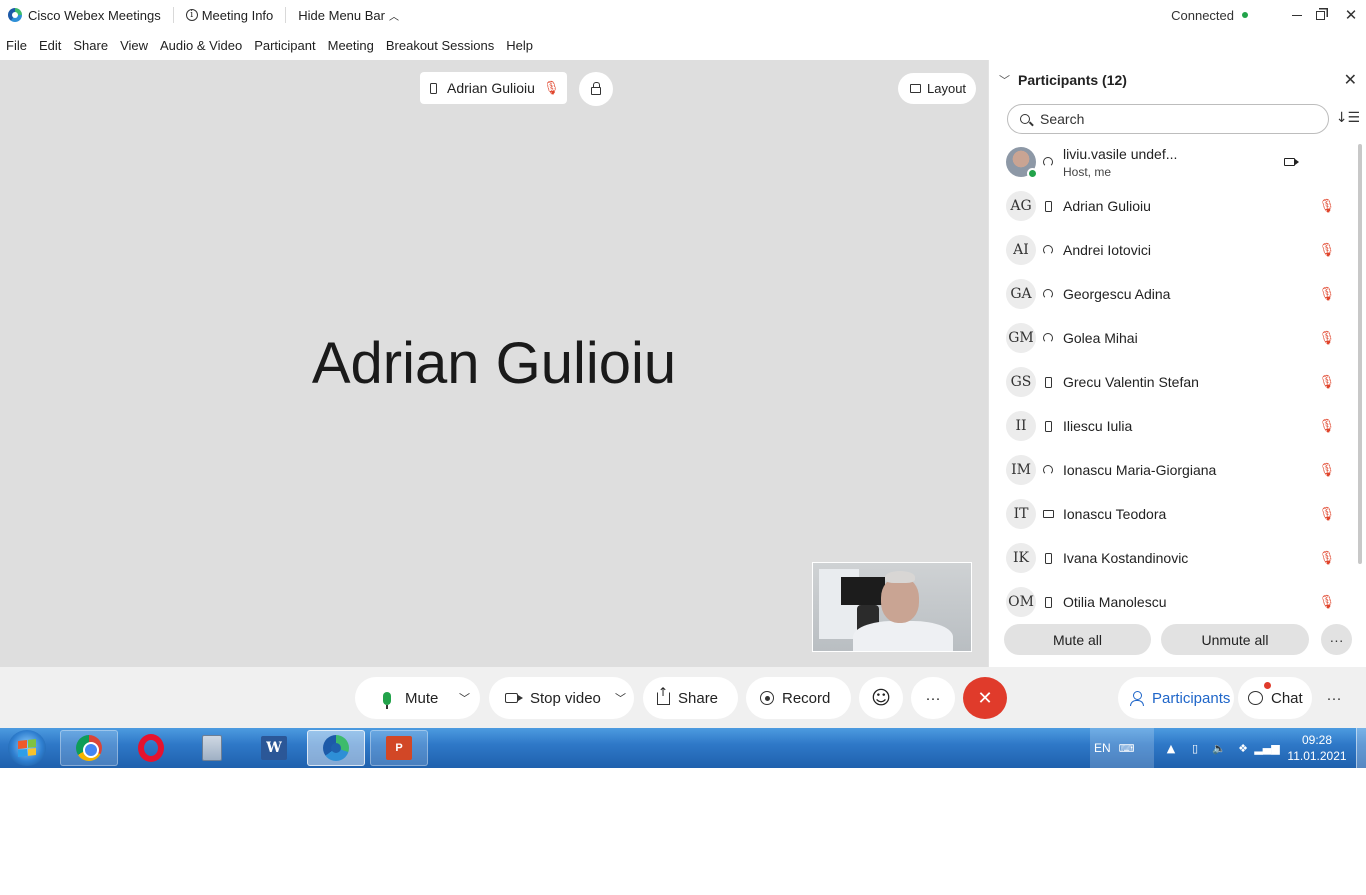  Describe the element at coordinates (50, 45) in the screenshot. I see `menu-edit: Edit` at that location.